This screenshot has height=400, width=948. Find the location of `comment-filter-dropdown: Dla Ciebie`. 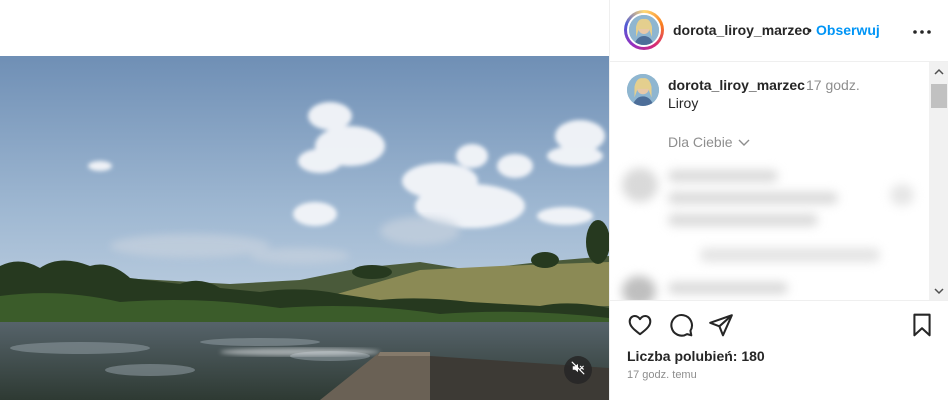

comment-filter-dropdown: Dla Ciebie is located at coordinates (709, 142).